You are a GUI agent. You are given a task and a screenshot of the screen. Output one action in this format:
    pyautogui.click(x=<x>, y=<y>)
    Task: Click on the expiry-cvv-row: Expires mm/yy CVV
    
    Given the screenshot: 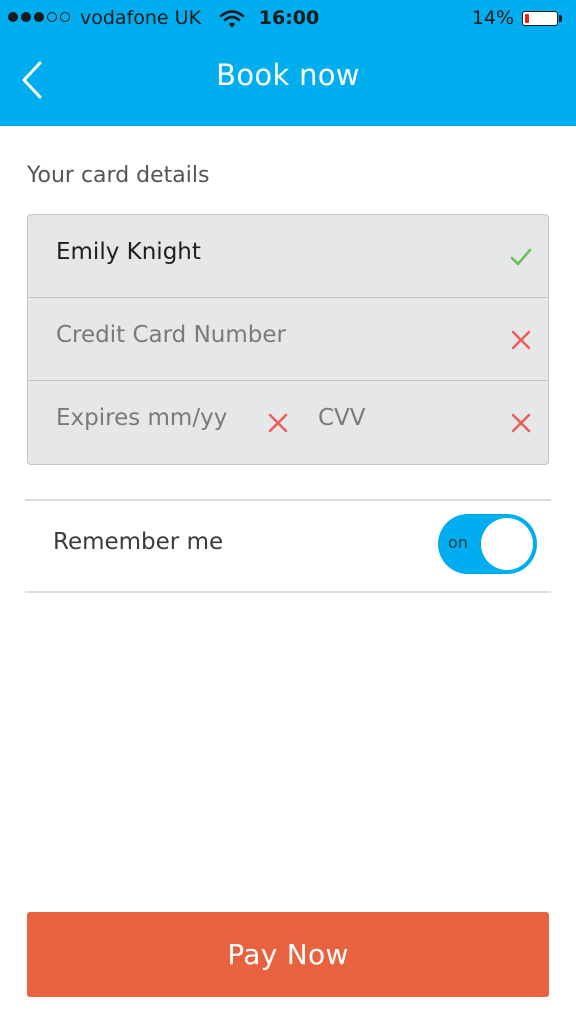 What is the action you would take?
    pyautogui.click(x=288, y=422)
    